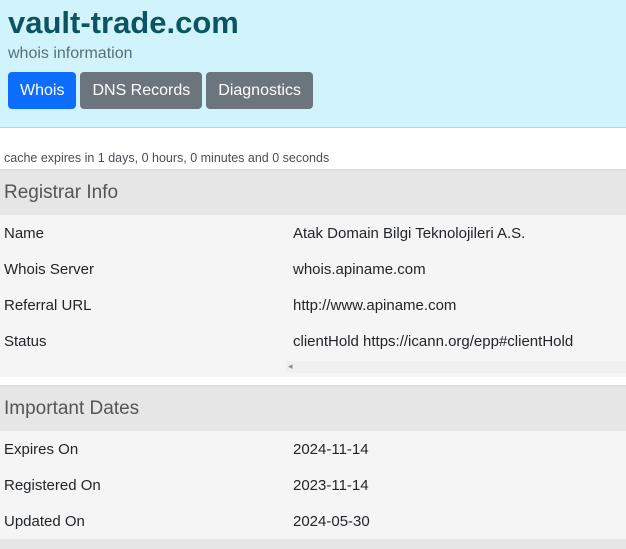 The image size is (626, 549). I want to click on domain-title: vault-trade.com, so click(123, 22).